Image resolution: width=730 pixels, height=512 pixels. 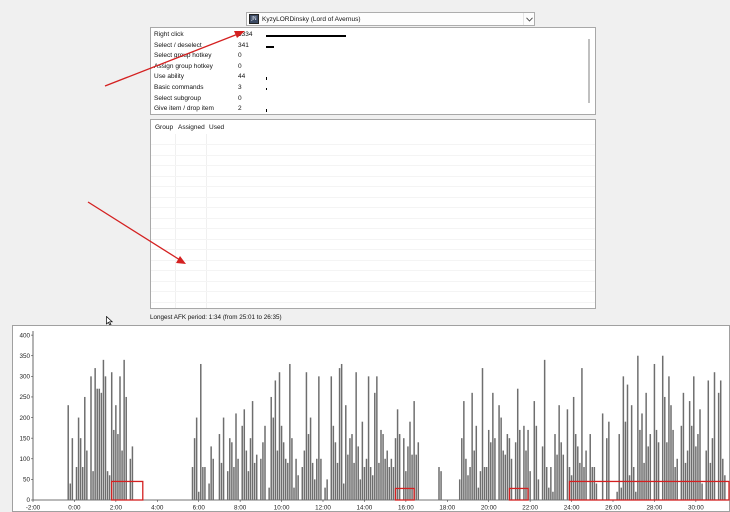 I want to click on stat-value: 3334, so click(x=245, y=34).